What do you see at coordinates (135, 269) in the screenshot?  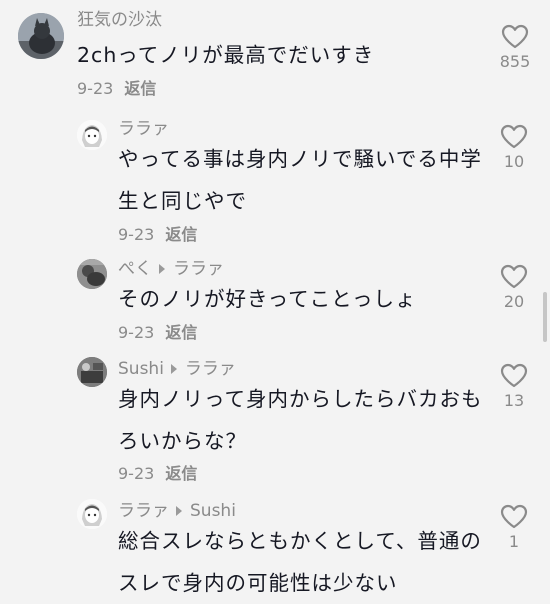 I see `username: ぺく` at bounding box center [135, 269].